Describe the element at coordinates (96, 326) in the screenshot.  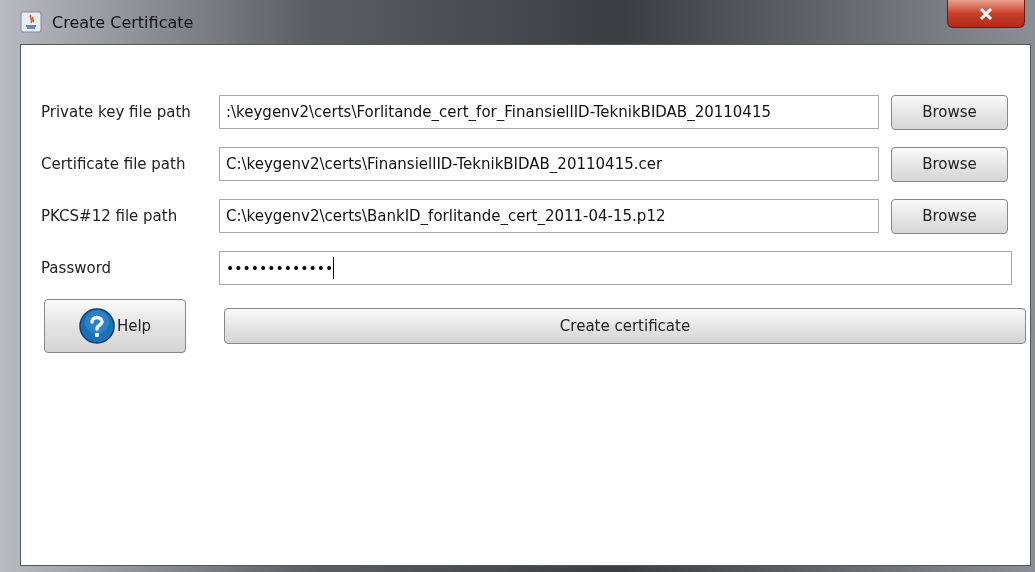
I see `help-icon` at that location.